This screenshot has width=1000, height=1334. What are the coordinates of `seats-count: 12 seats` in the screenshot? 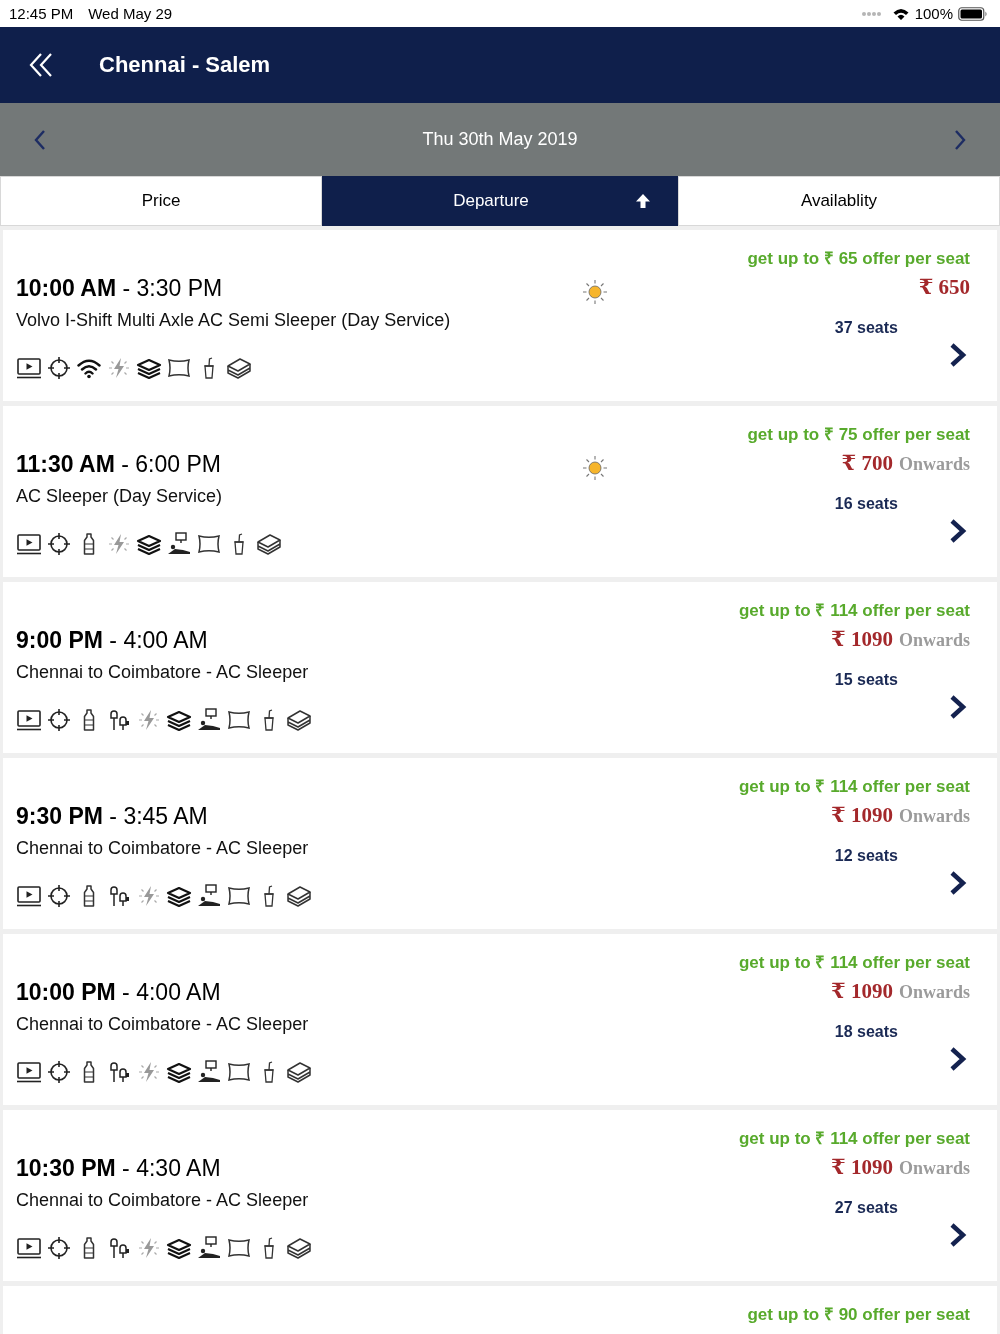 It's located at (866, 856).